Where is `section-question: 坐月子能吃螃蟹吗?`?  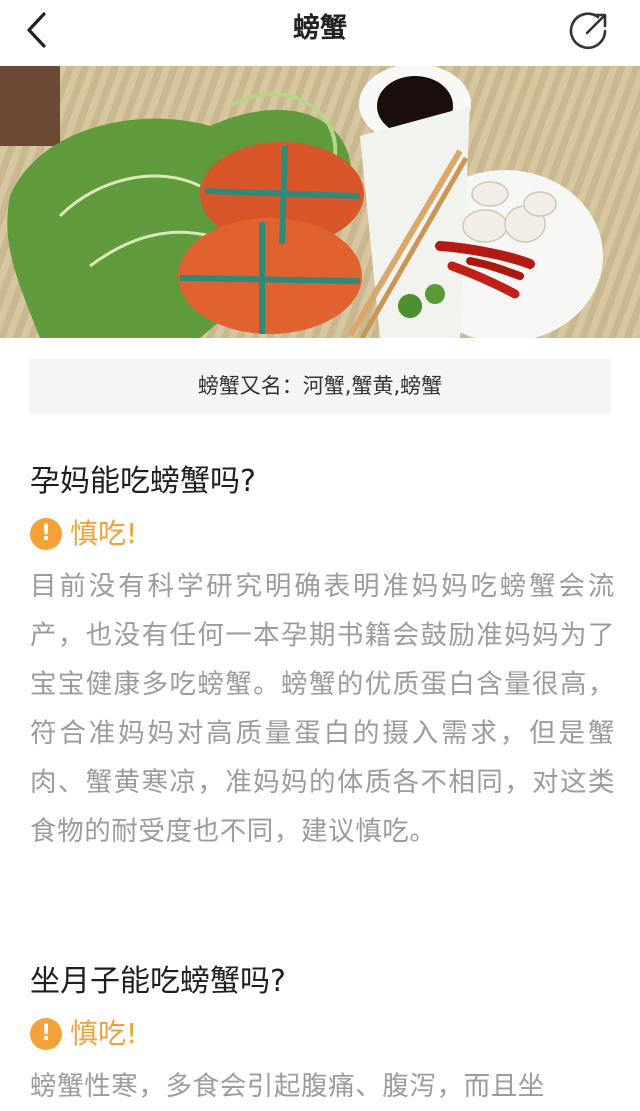
section-question: 坐月子能吃螃蟹吗? is located at coordinates (158, 981).